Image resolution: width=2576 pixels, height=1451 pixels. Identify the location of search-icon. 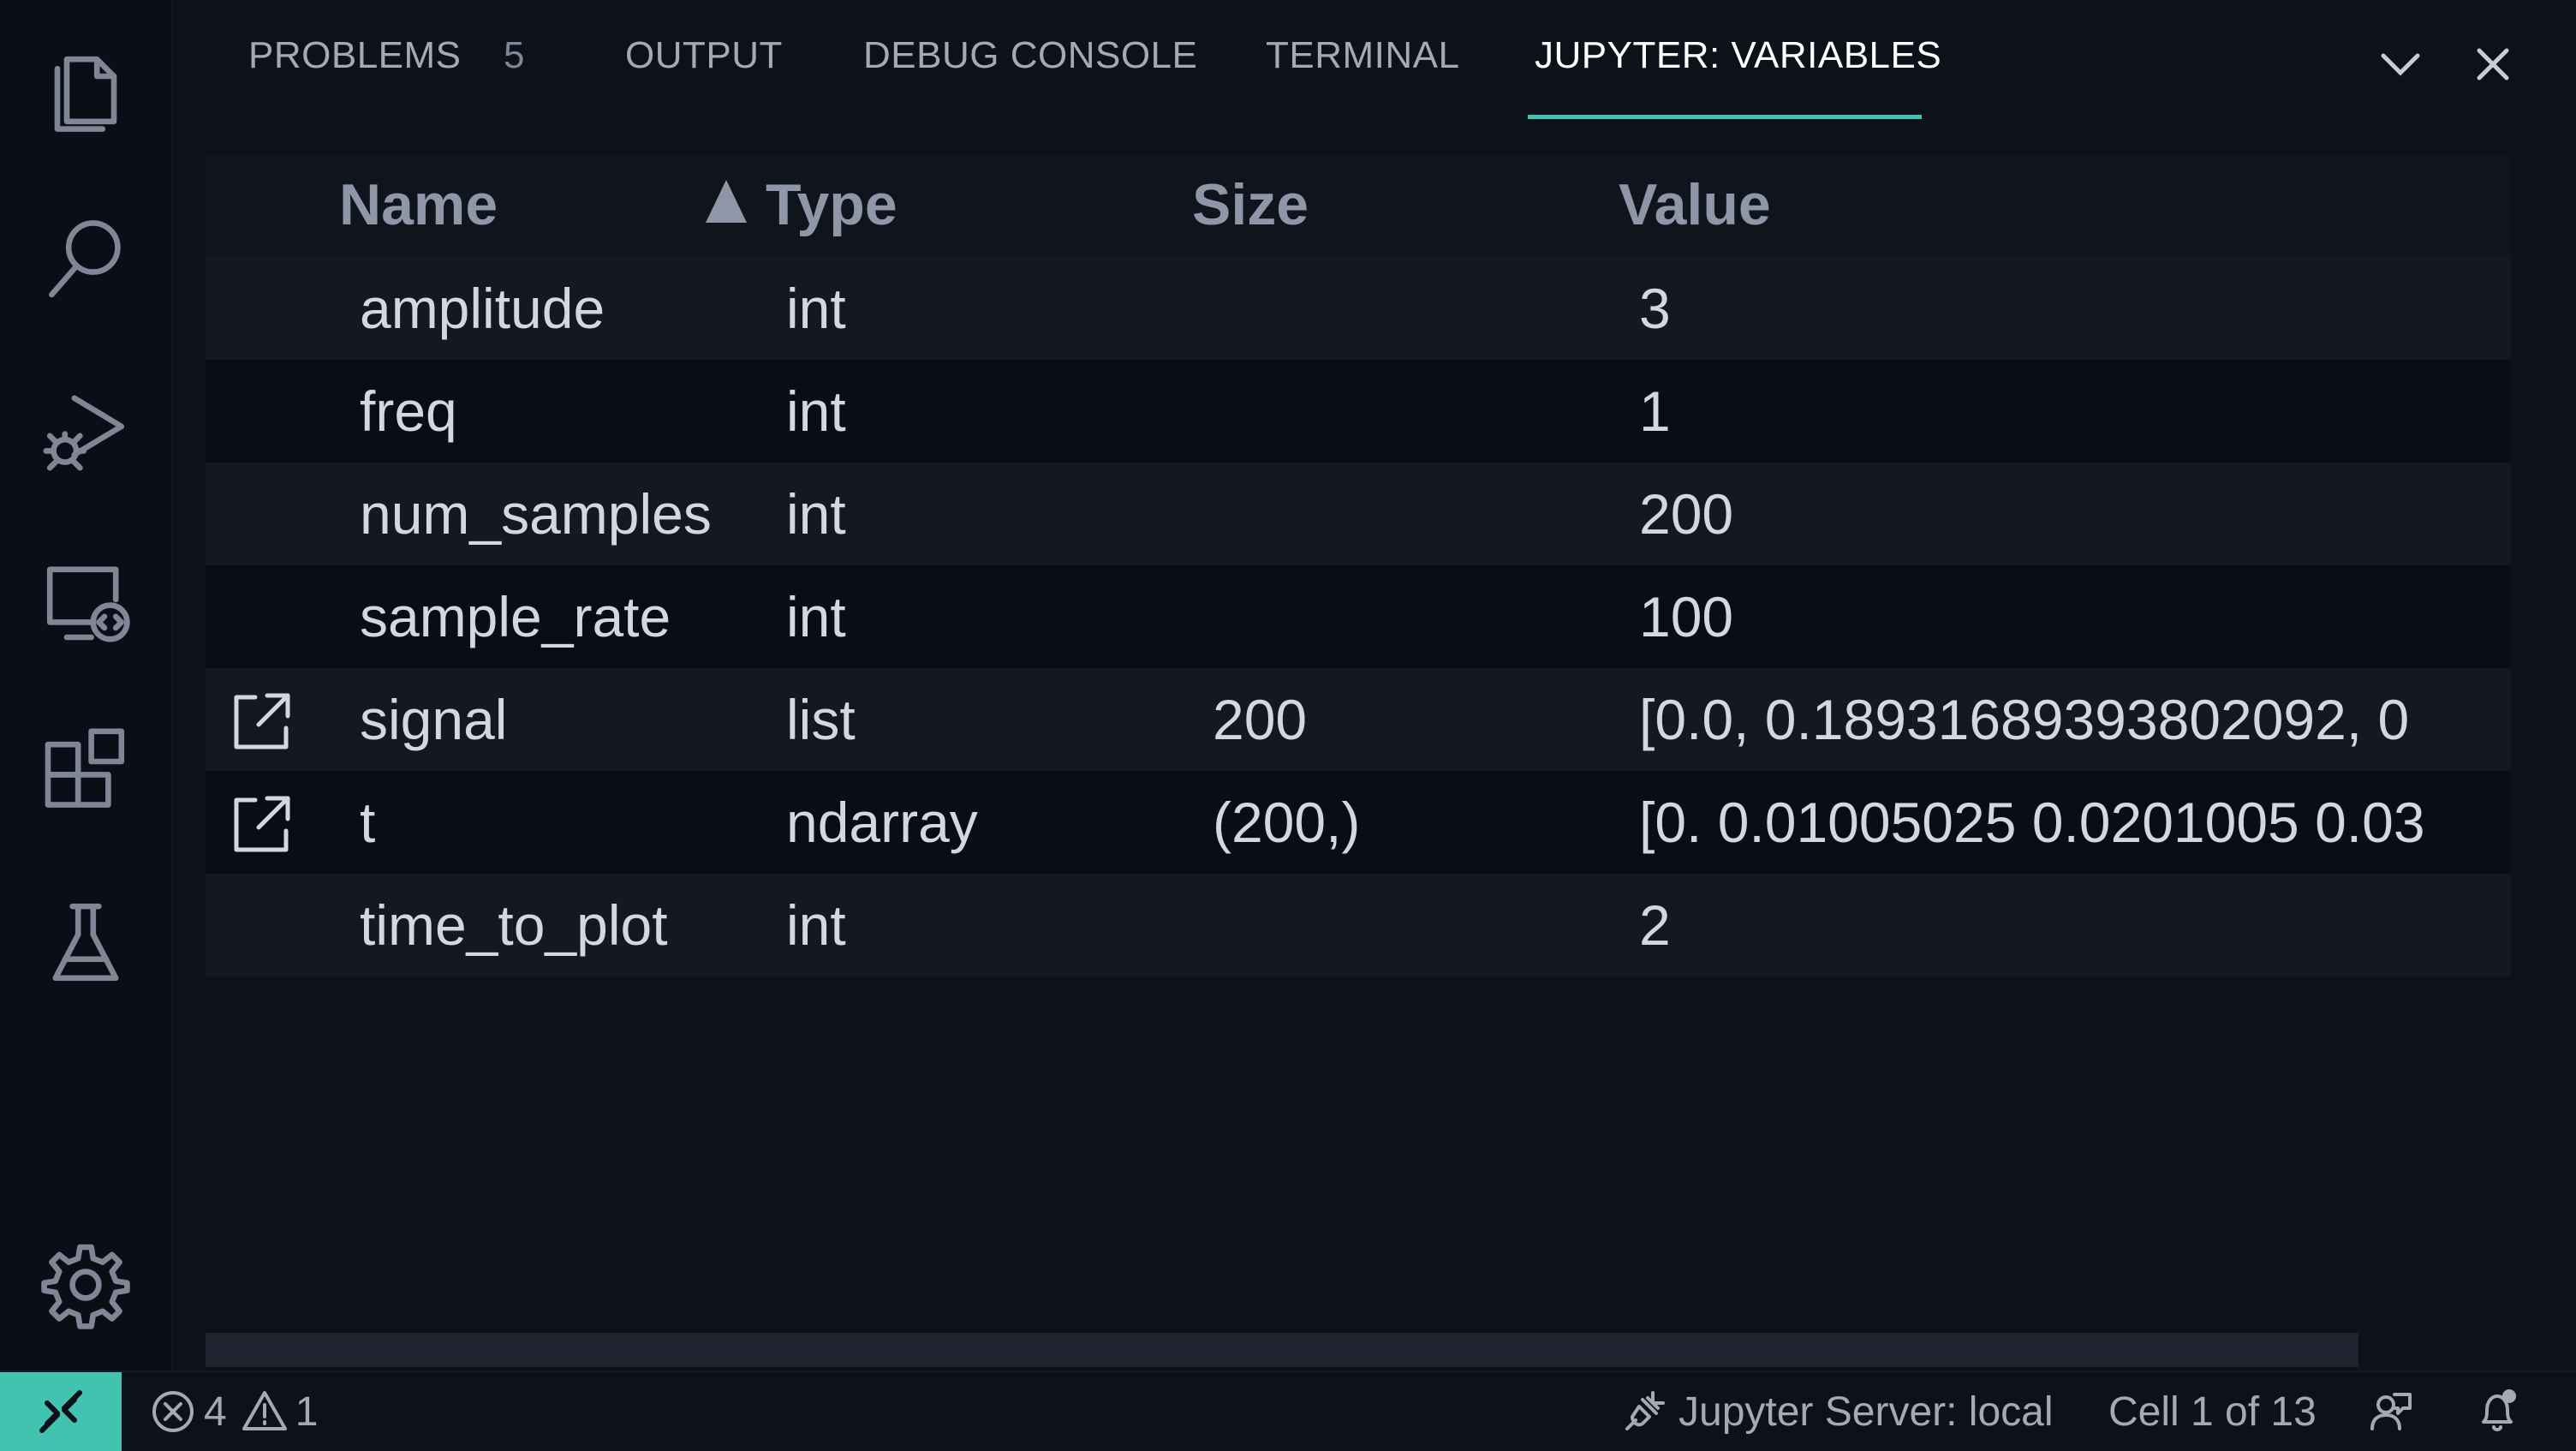
(85, 257).